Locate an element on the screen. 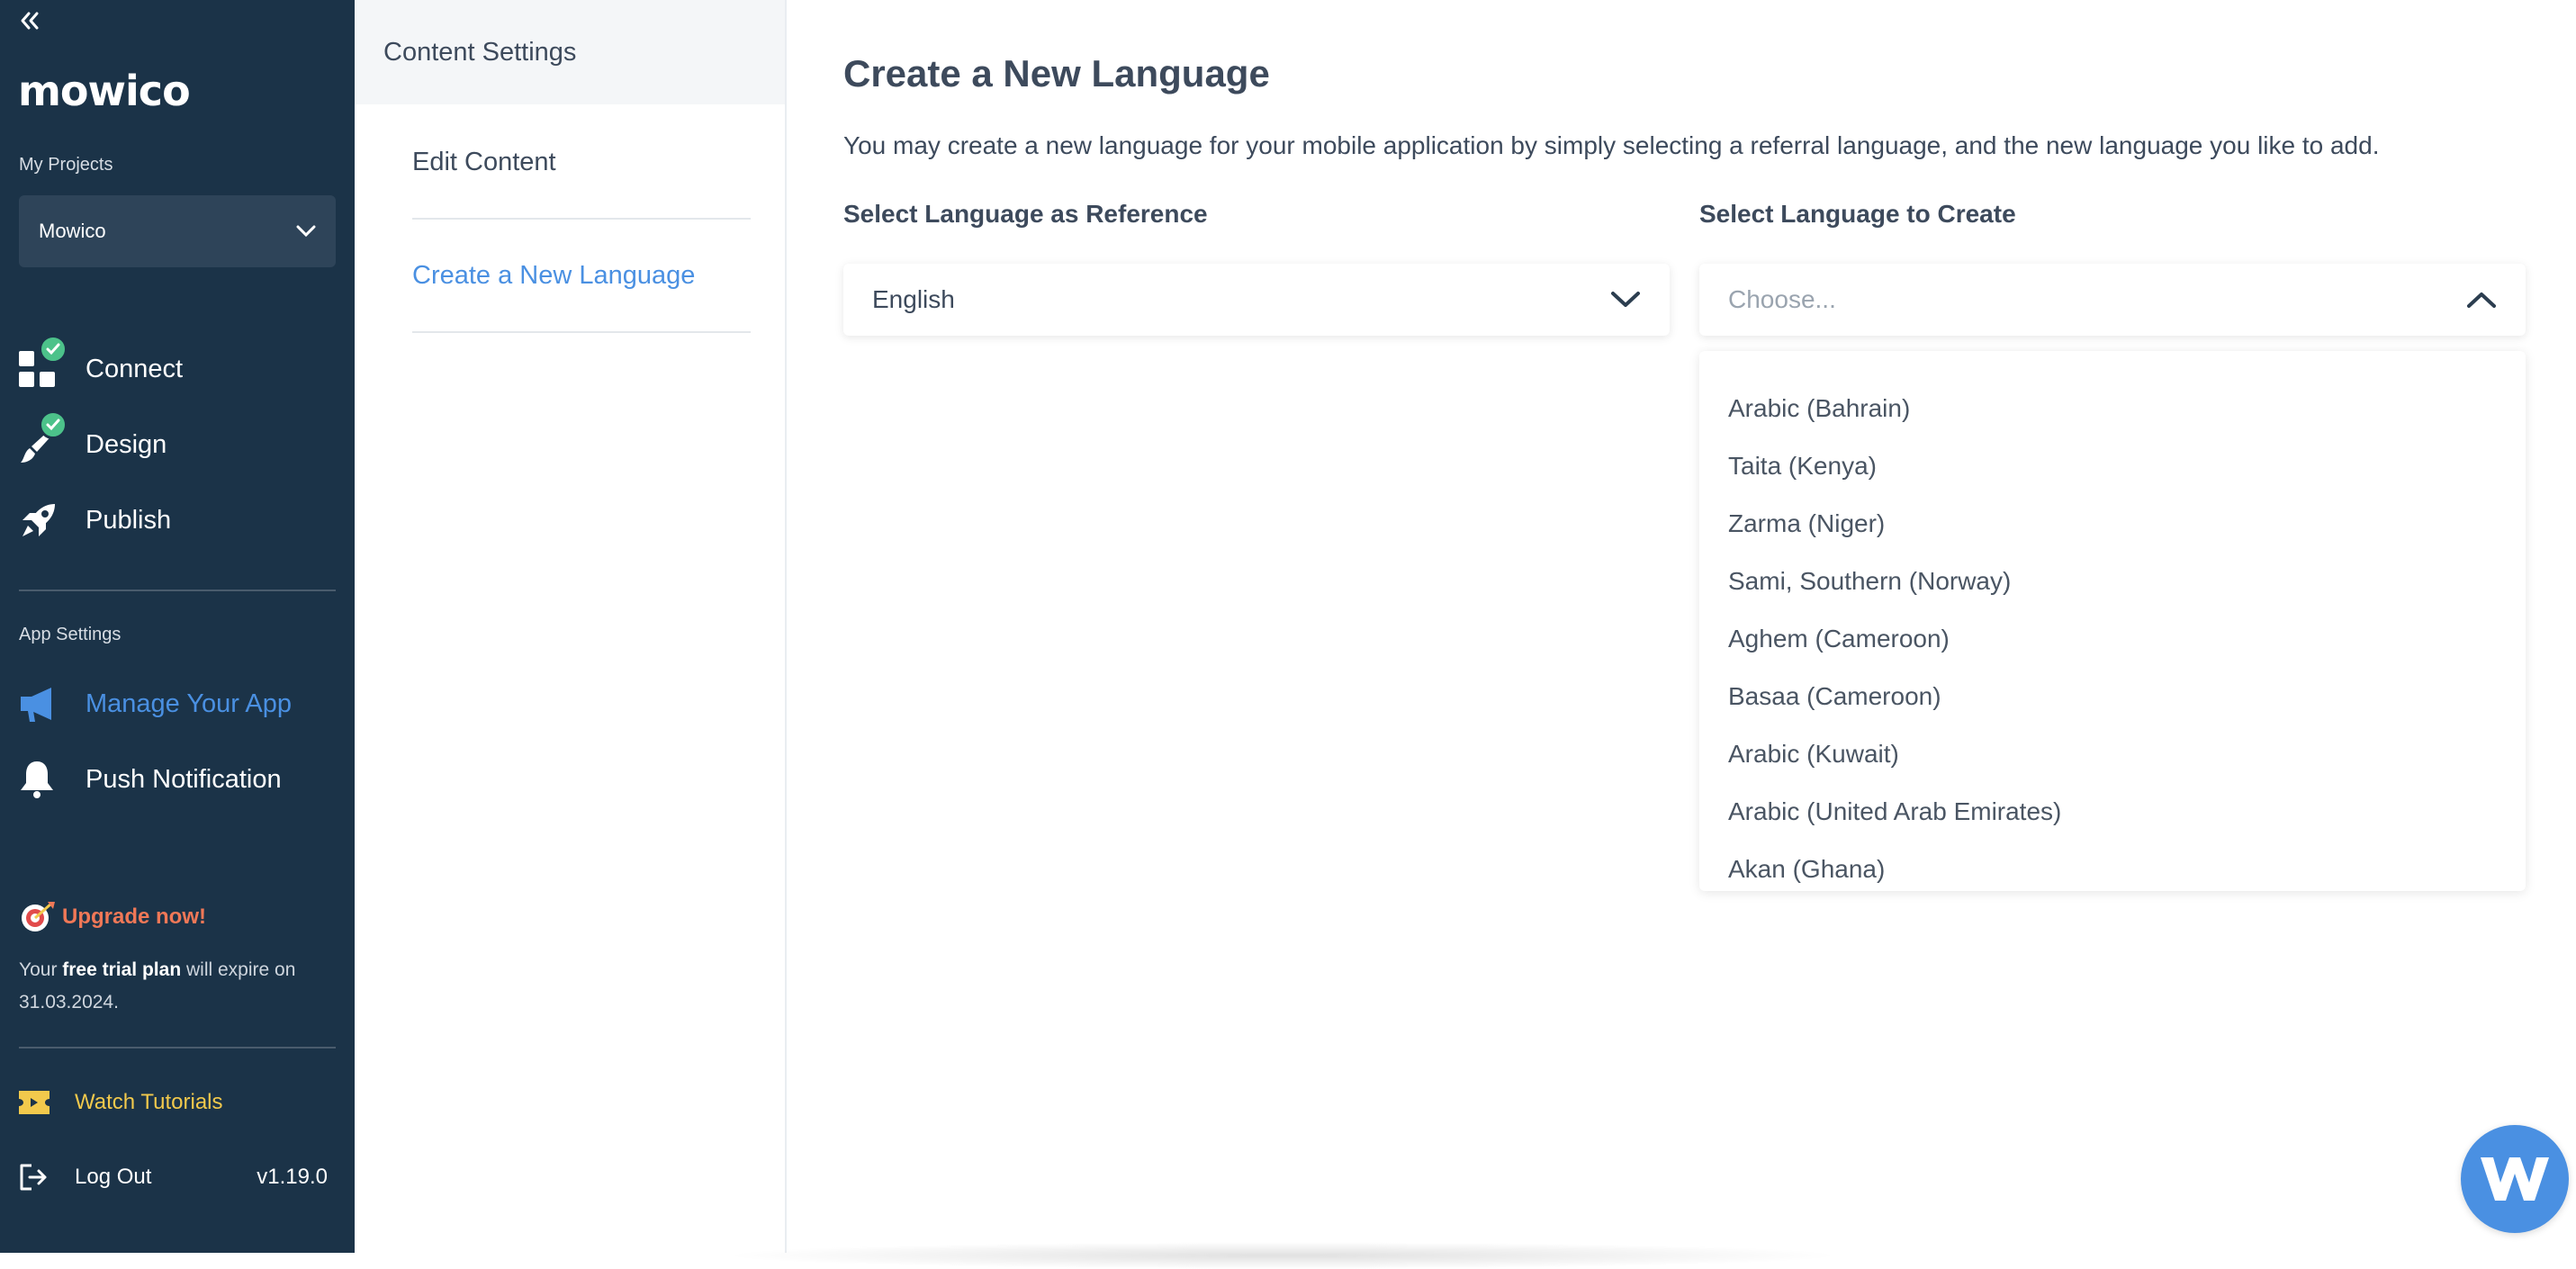 The width and height of the screenshot is (2576, 1269). trial-date: 31.03.2024. is located at coordinates (69, 1002).